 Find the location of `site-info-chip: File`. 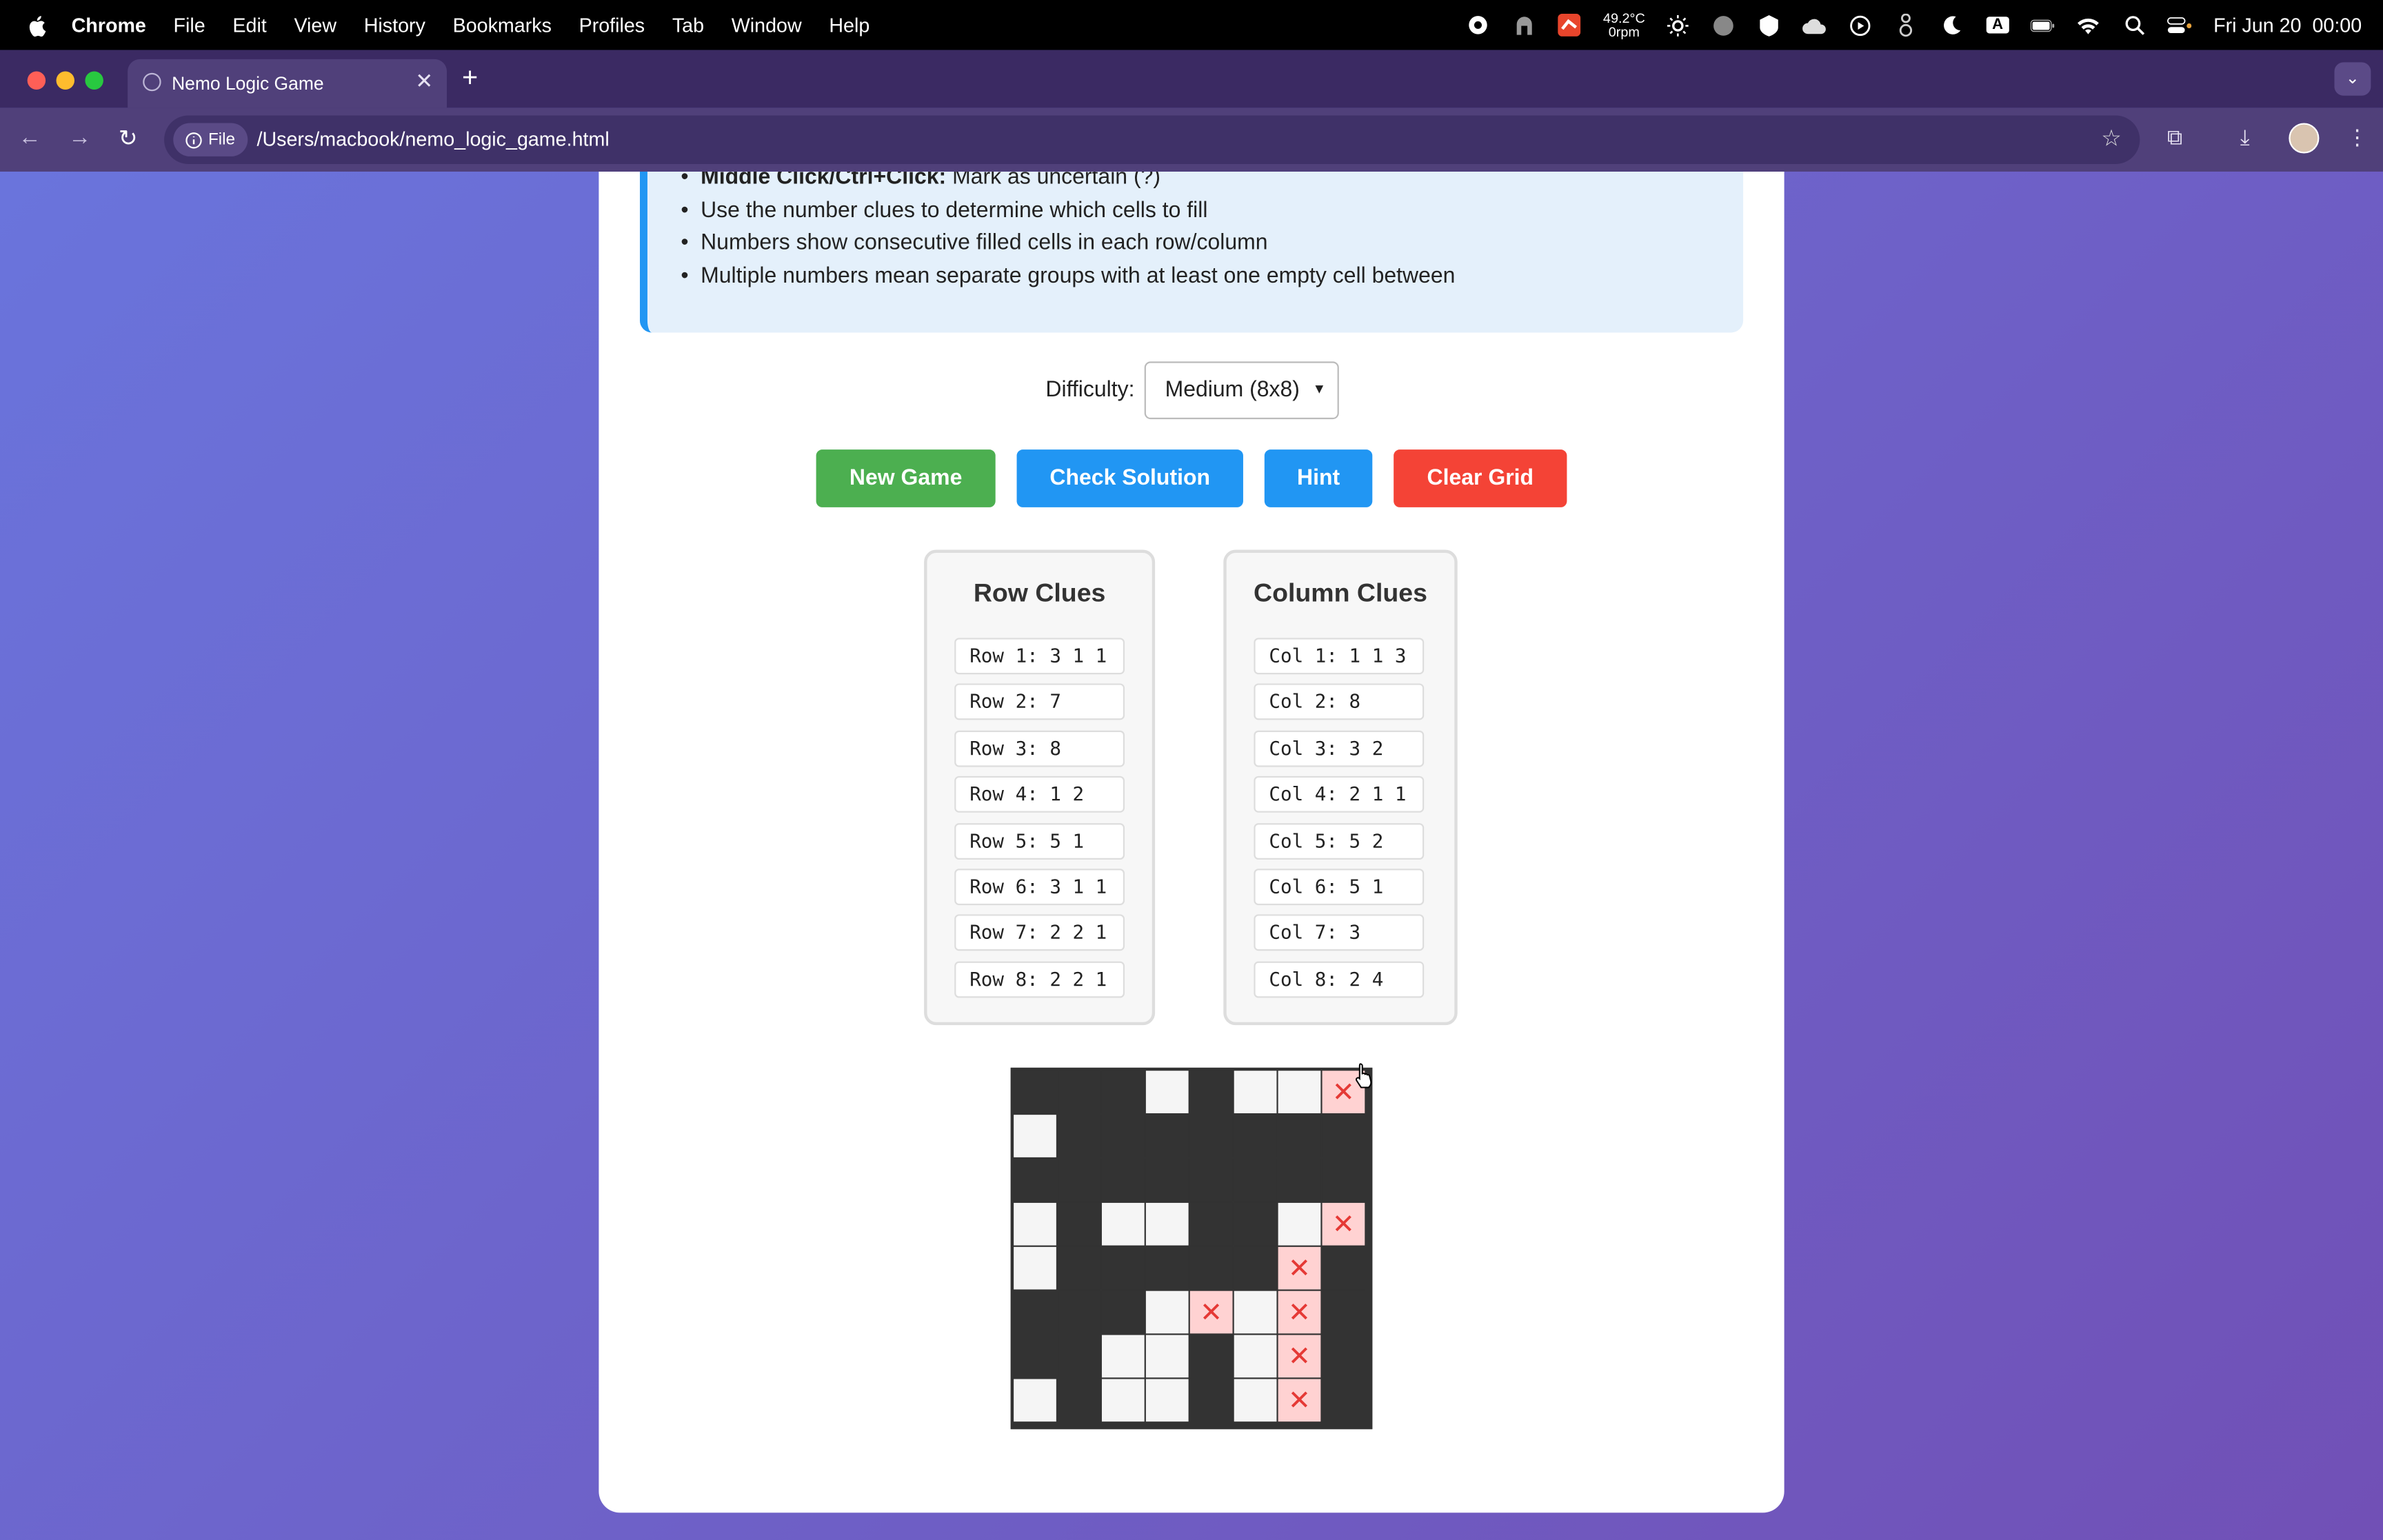

site-info-chip: File is located at coordinates (210, 140).